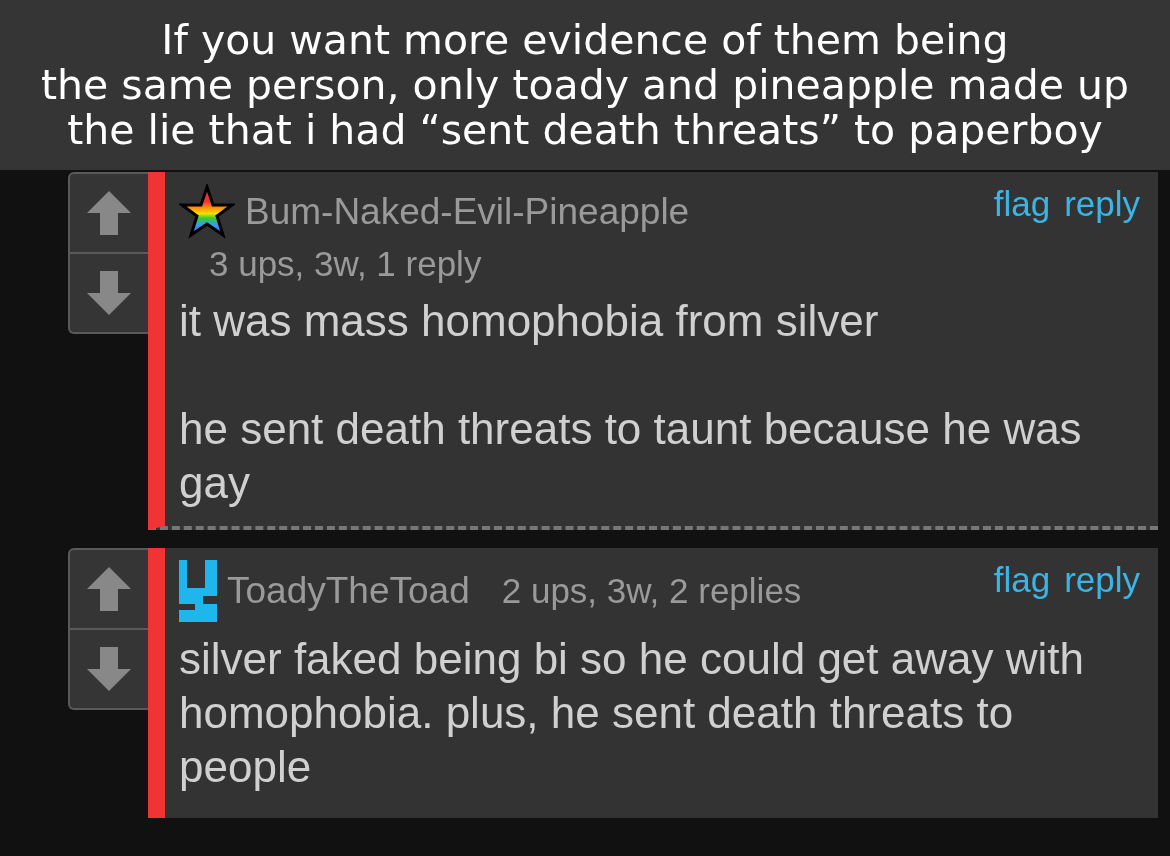 This screenshot has height=856, width=1170. Describe the element at coordinates (631, 456) in the screenshot. I see `comment-text: he sent death threats to taunt because he was gay` at that location.